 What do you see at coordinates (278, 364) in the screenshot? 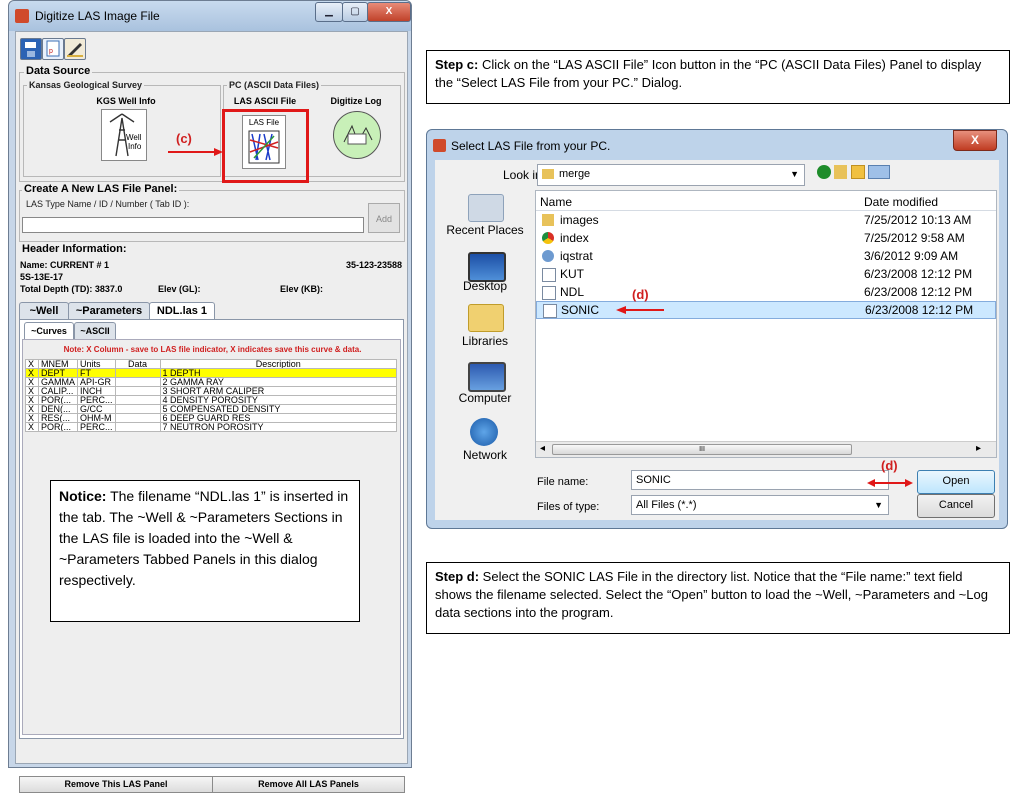
I see `col-description-header: Description` at bounding box center [278, 364].